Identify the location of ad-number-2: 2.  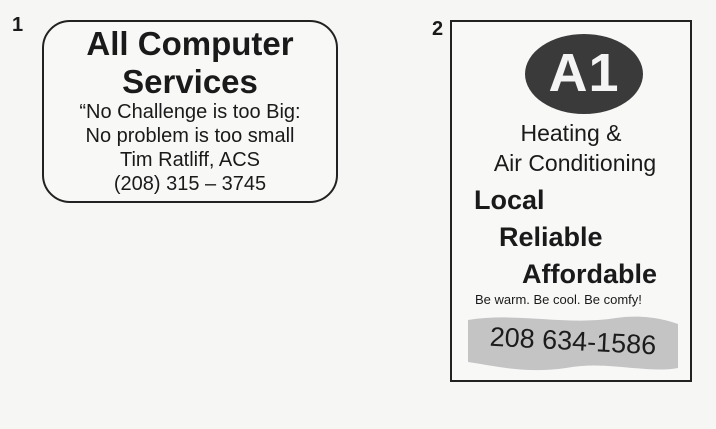
(438, 29).